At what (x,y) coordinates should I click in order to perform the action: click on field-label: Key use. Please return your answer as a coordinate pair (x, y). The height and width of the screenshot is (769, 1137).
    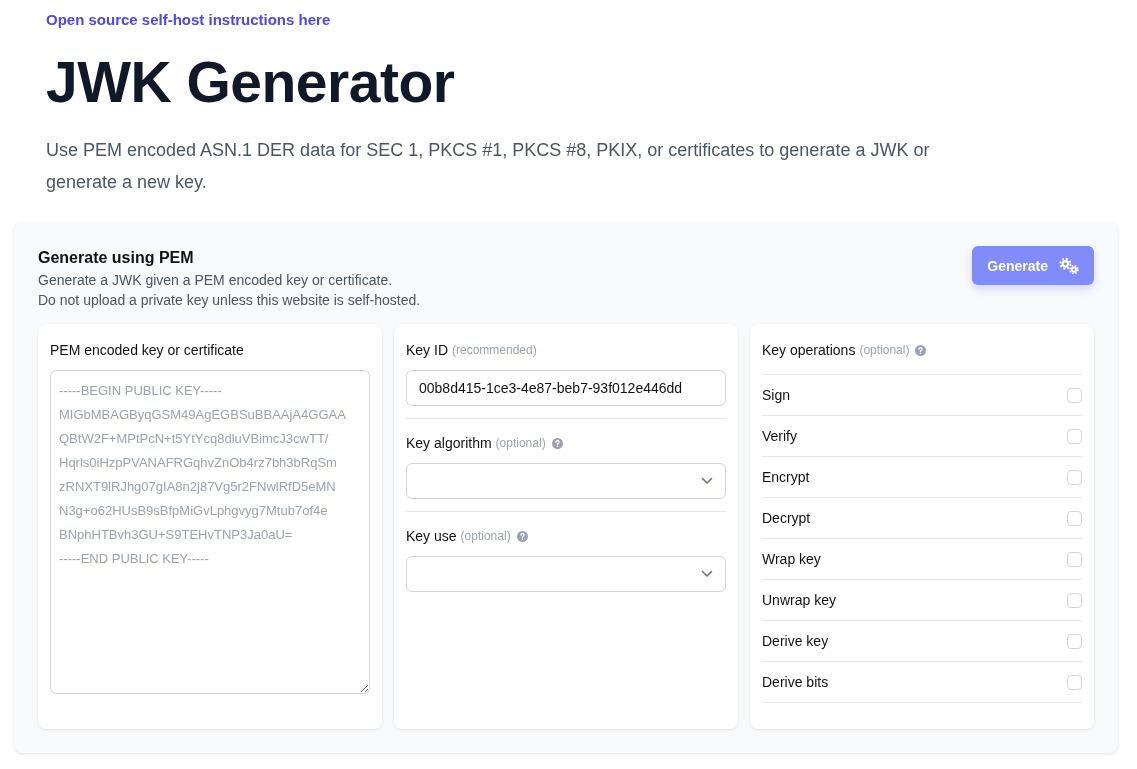
    Looking at the image, I should click on (431, 536).